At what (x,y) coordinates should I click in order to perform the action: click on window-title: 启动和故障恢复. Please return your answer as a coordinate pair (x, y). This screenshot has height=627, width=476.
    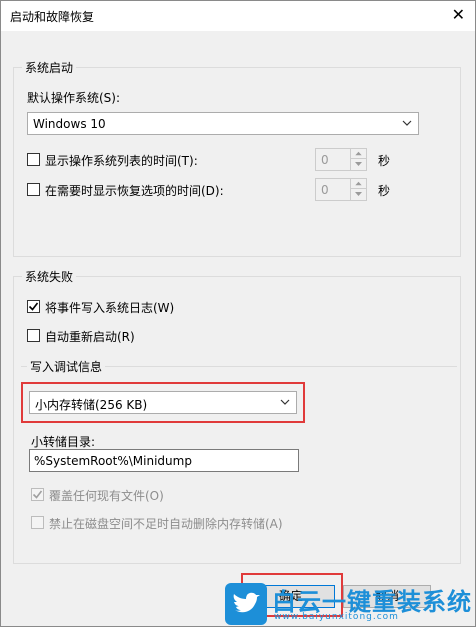
    Looking at the image, I should click on (52, 17).